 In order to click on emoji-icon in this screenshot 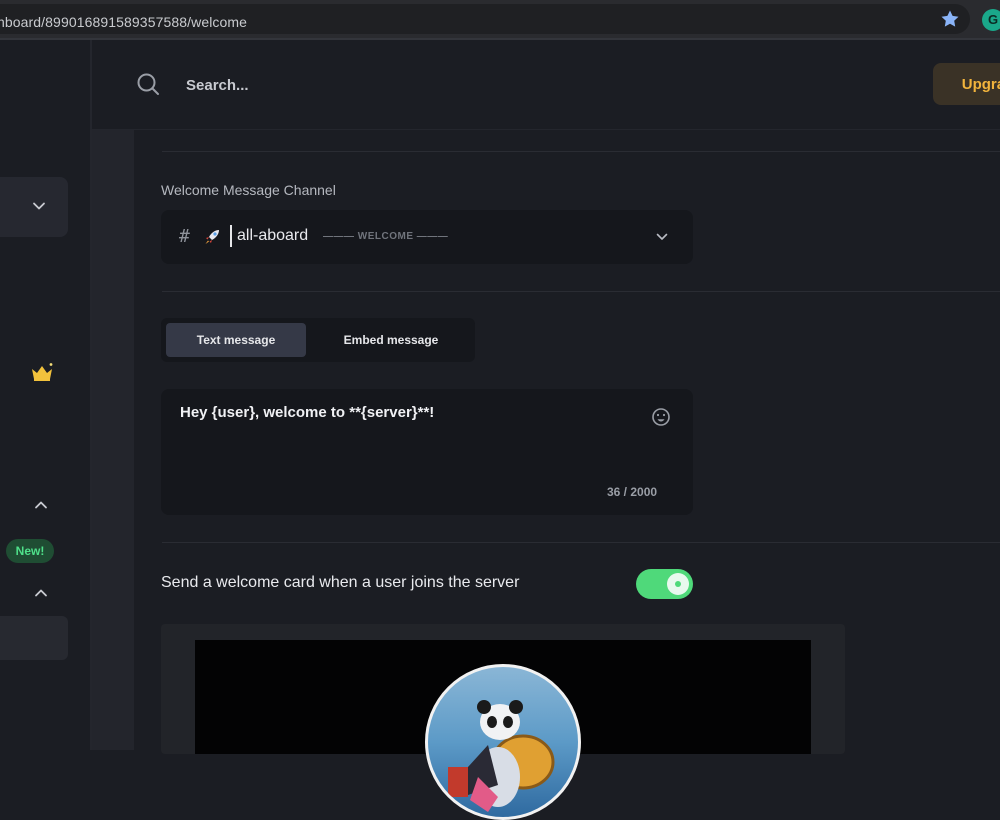, I will do `click(661, 417)`.